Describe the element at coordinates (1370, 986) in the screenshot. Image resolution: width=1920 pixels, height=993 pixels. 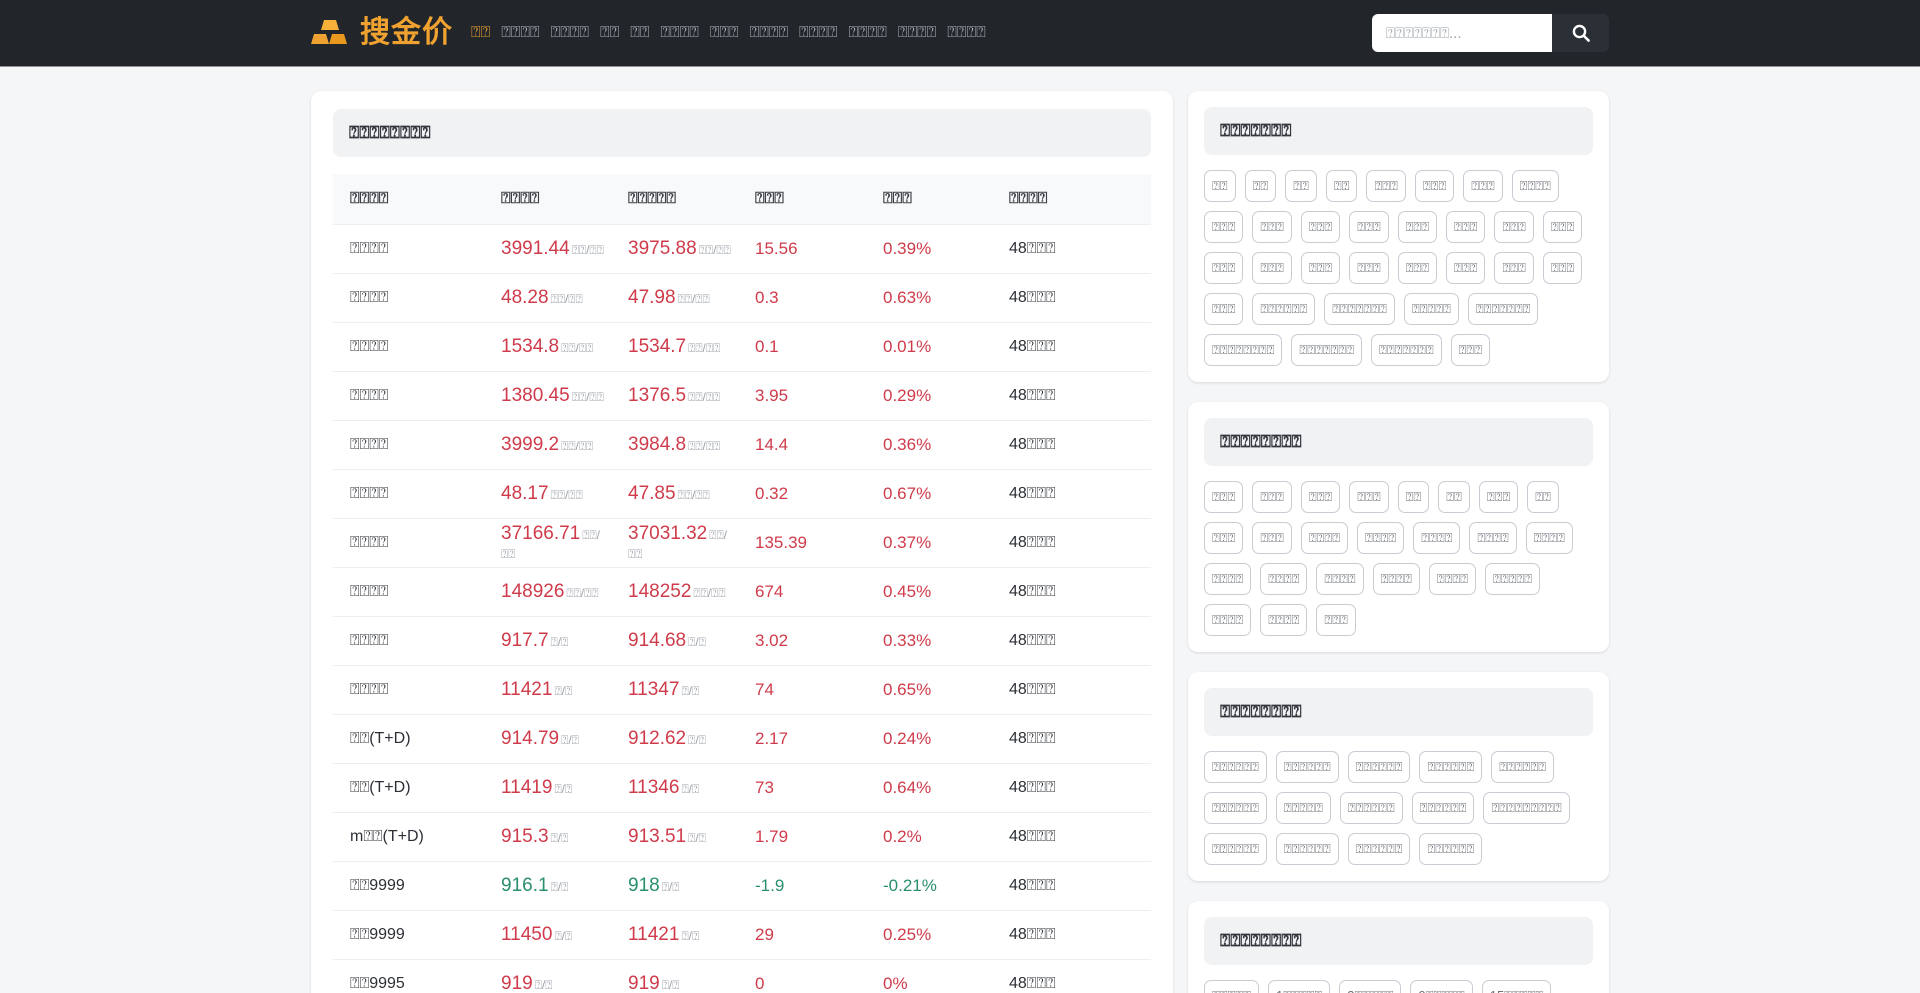
I see `tag-link: 3⍰⍰⍰⍰⍰` at that location.